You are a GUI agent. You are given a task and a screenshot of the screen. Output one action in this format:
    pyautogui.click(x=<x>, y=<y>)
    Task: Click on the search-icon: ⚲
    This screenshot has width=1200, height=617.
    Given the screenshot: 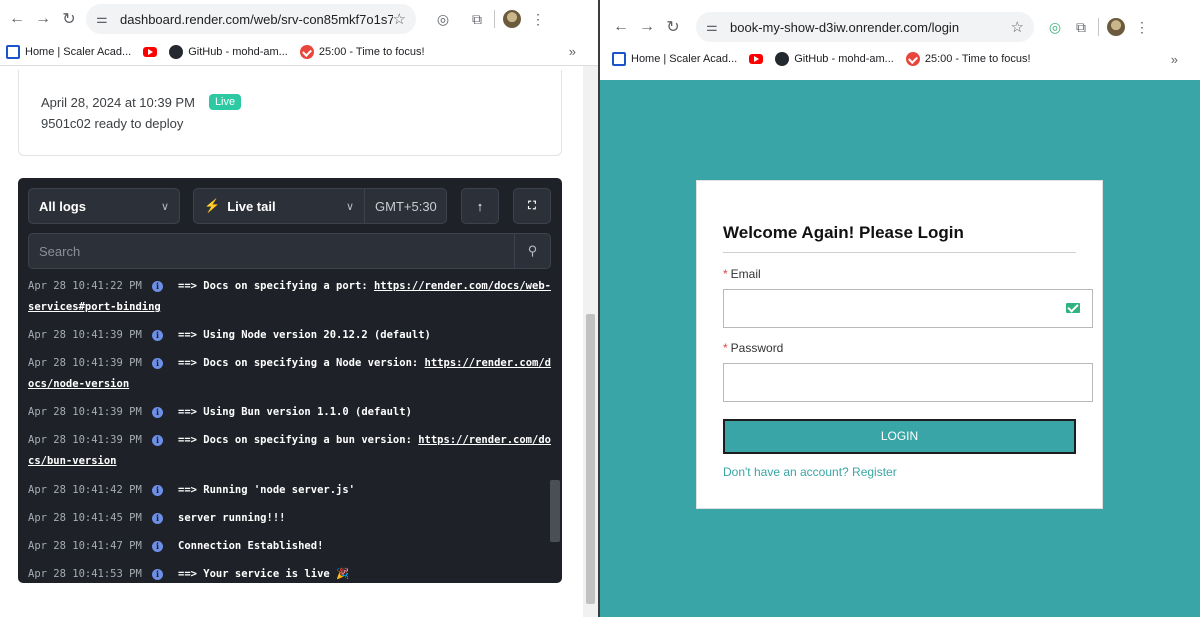 What is the action you would take?
    pyautogui.click(x=532, y=251)
    